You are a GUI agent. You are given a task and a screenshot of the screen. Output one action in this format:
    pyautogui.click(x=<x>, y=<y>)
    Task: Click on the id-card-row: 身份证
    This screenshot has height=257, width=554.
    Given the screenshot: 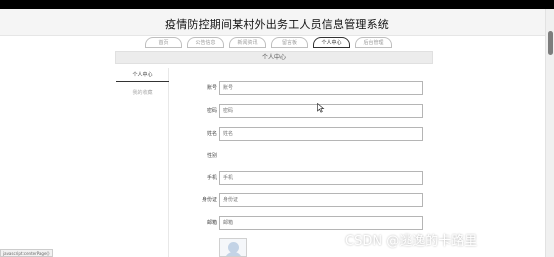 What is the action you would take?
    pyautogui.click(x=305, y=200)
    